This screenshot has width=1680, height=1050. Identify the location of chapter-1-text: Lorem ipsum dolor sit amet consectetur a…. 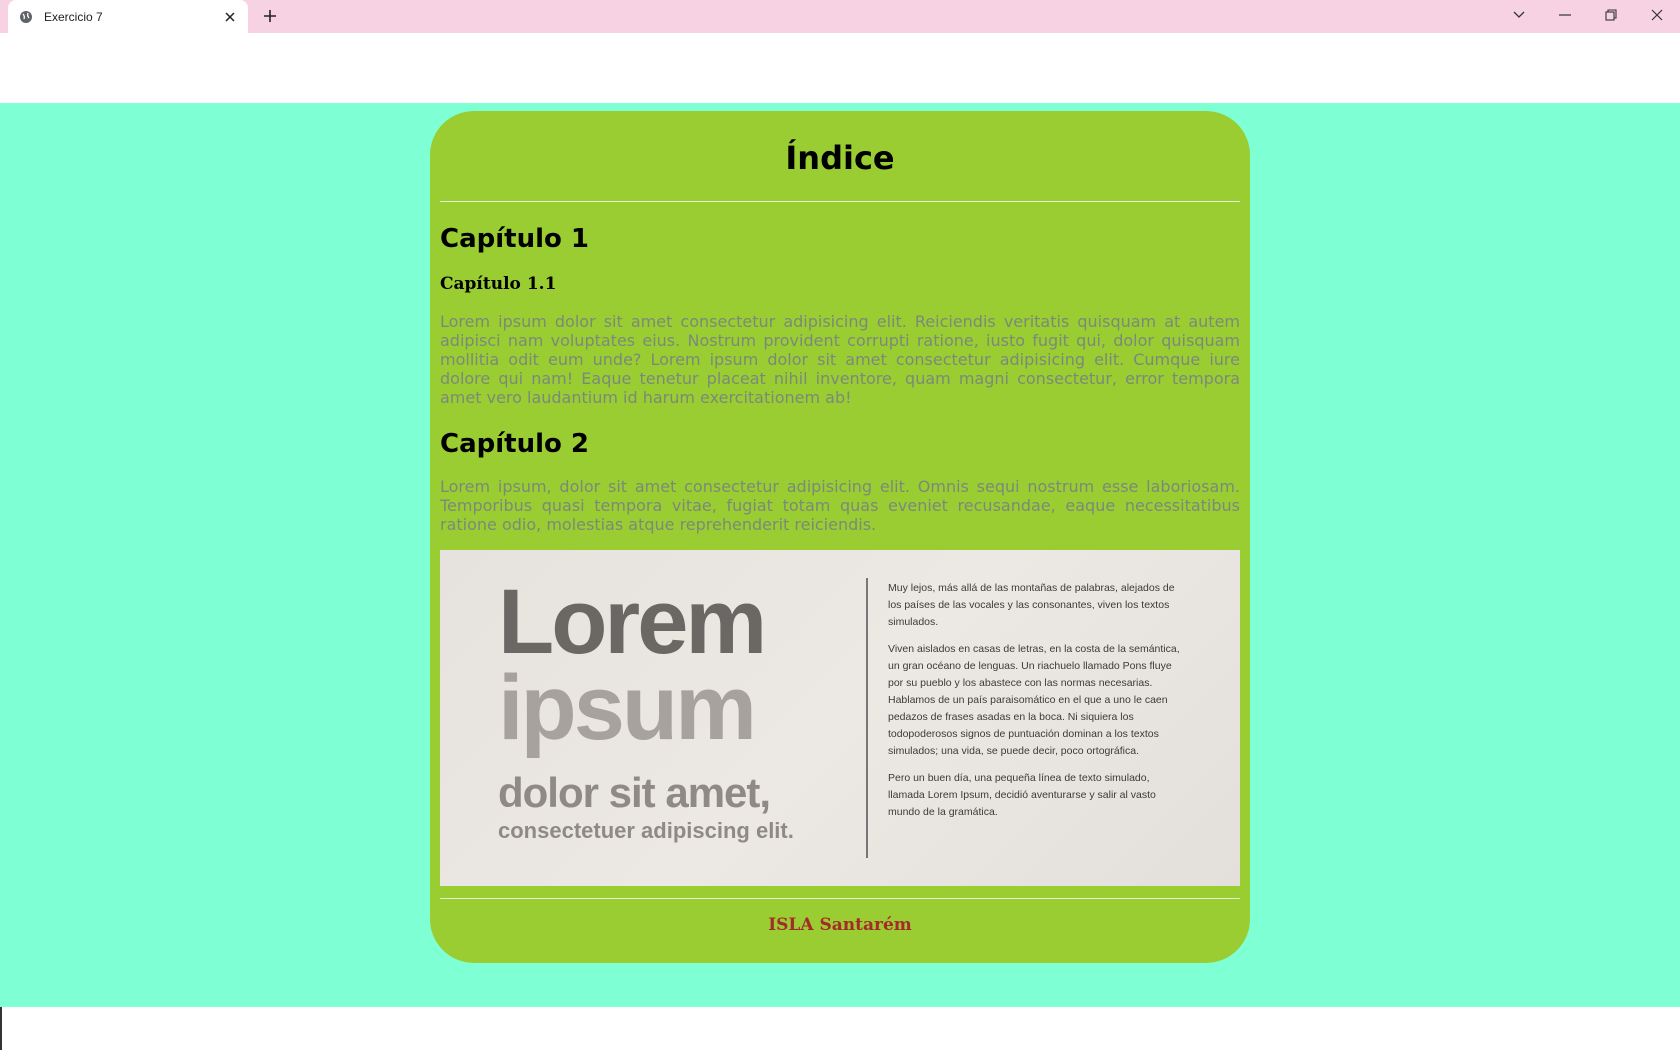
(840, 359).